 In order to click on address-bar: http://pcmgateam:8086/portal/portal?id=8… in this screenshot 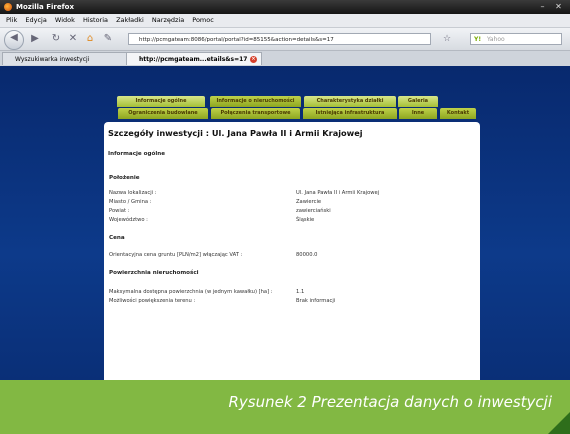, I will do `click(279, 39)`.